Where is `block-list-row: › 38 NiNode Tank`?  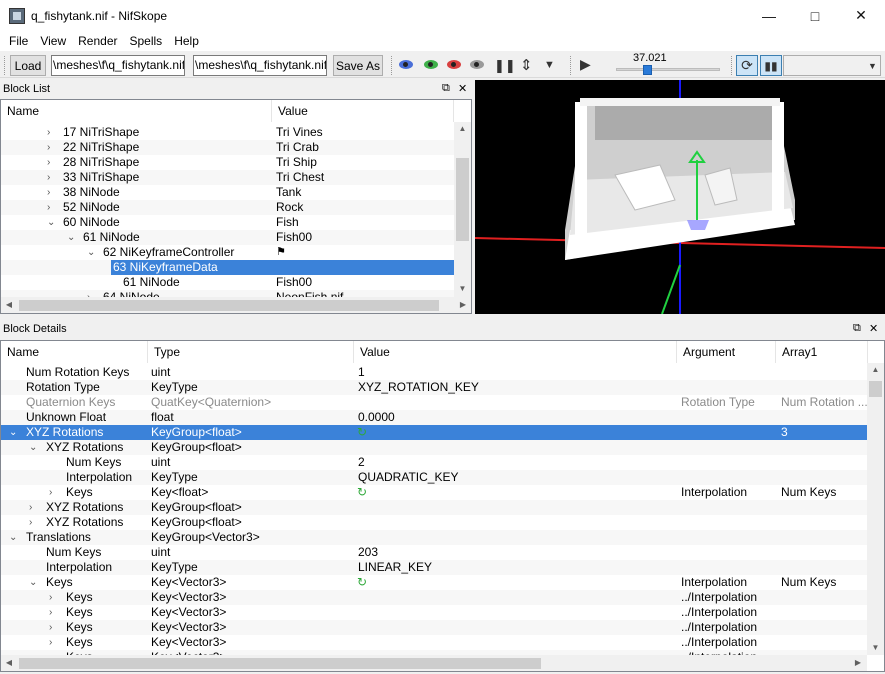
block-list-row: › 38 NiNode Tank is located at coordinates (227, 192).